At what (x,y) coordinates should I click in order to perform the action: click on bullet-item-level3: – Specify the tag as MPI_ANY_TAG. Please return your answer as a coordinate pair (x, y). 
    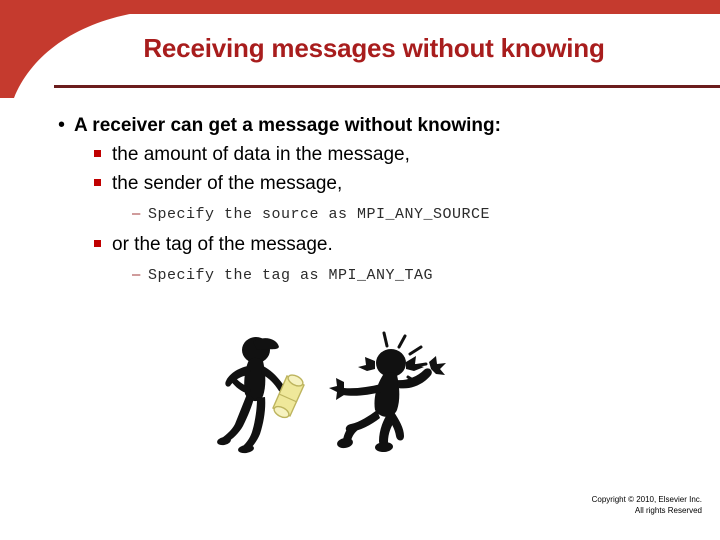
    Looking at the image, I should click on (412, 275).